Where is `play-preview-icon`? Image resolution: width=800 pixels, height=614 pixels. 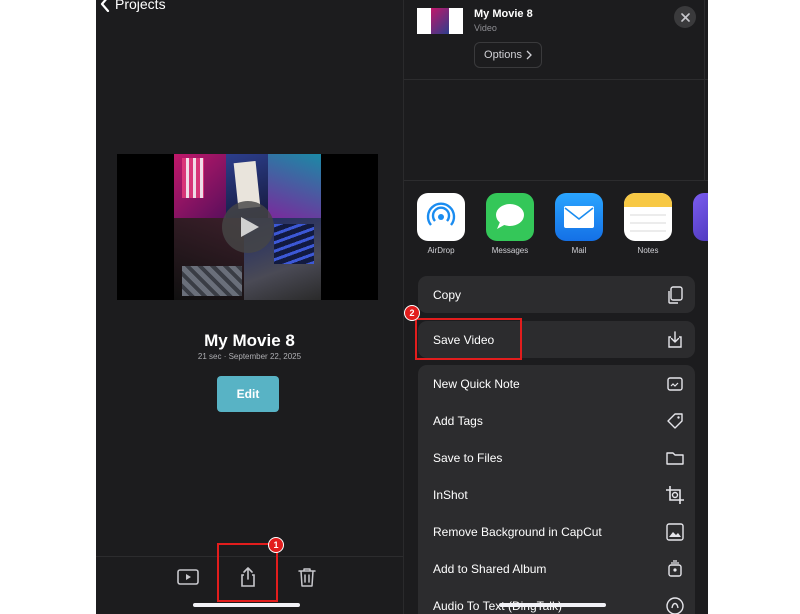 play-preview-icon is located at coordinates (188, 577).